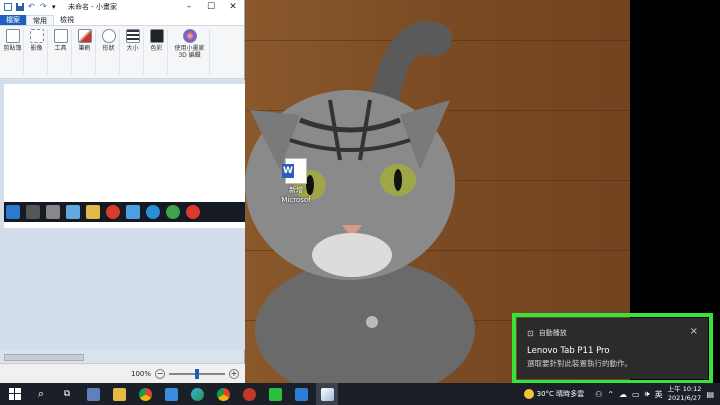 The height and width of the screenshot is (405, 720). What do you see at coordinates (156, 36) in the screenshot?
I see `color-swatch-icon` at bounding box center [156, 36].